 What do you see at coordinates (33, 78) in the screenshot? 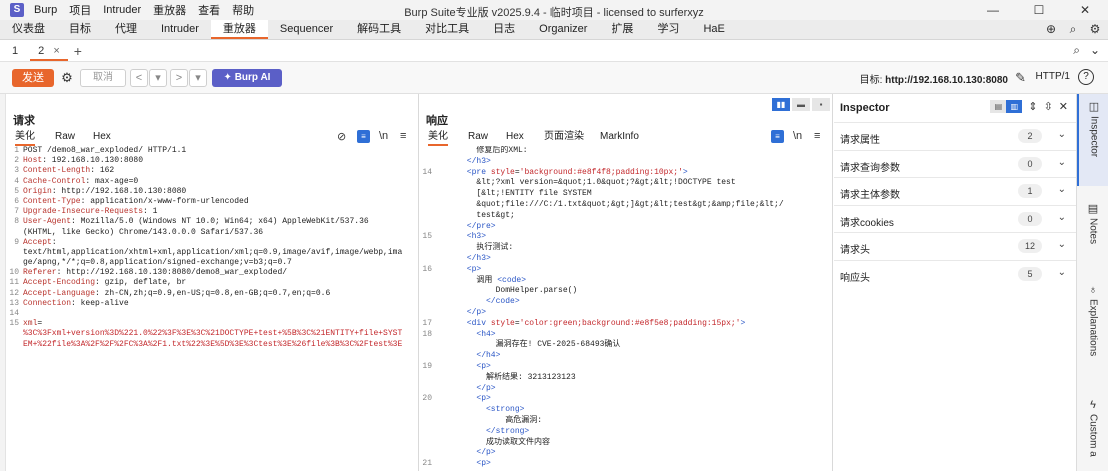
I see `send-button: 发送` at bounding box center [33, 78].